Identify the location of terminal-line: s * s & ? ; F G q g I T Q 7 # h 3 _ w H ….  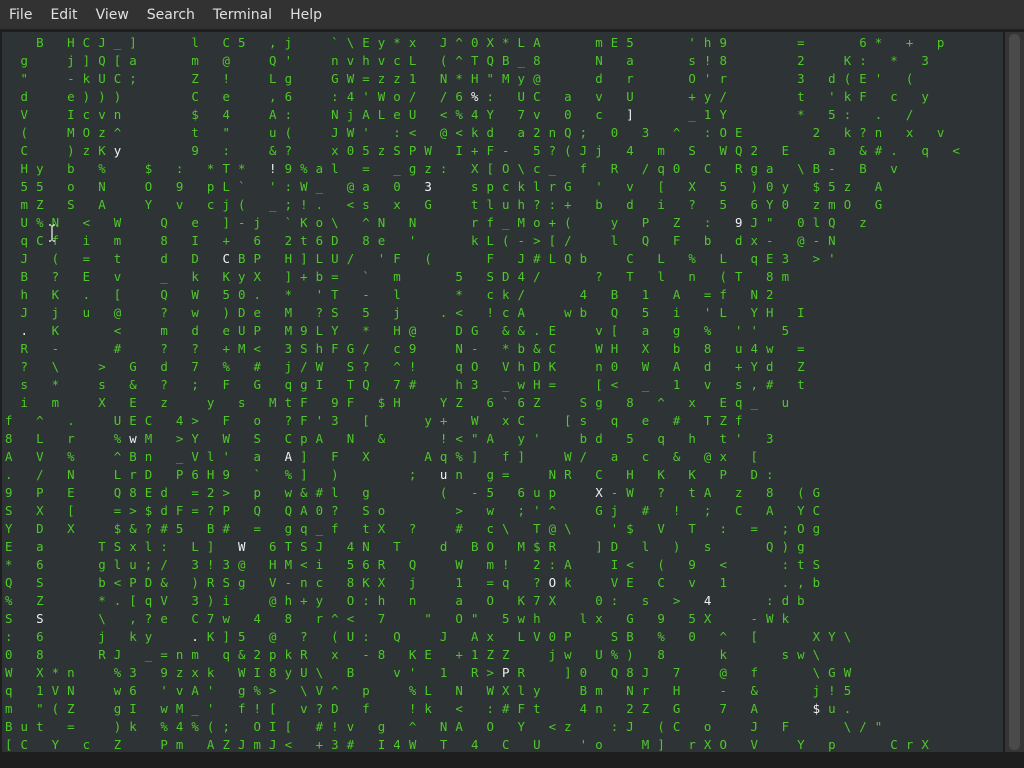
(412, 384).